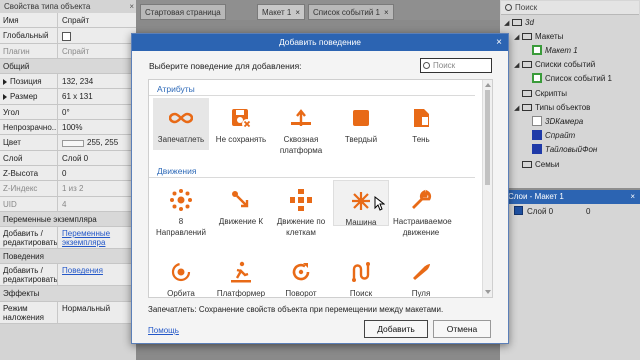  What do you see at coordinates (97, 173) in the screenshot?
I see `prop-value: 0` at bounding box center [97, 173].